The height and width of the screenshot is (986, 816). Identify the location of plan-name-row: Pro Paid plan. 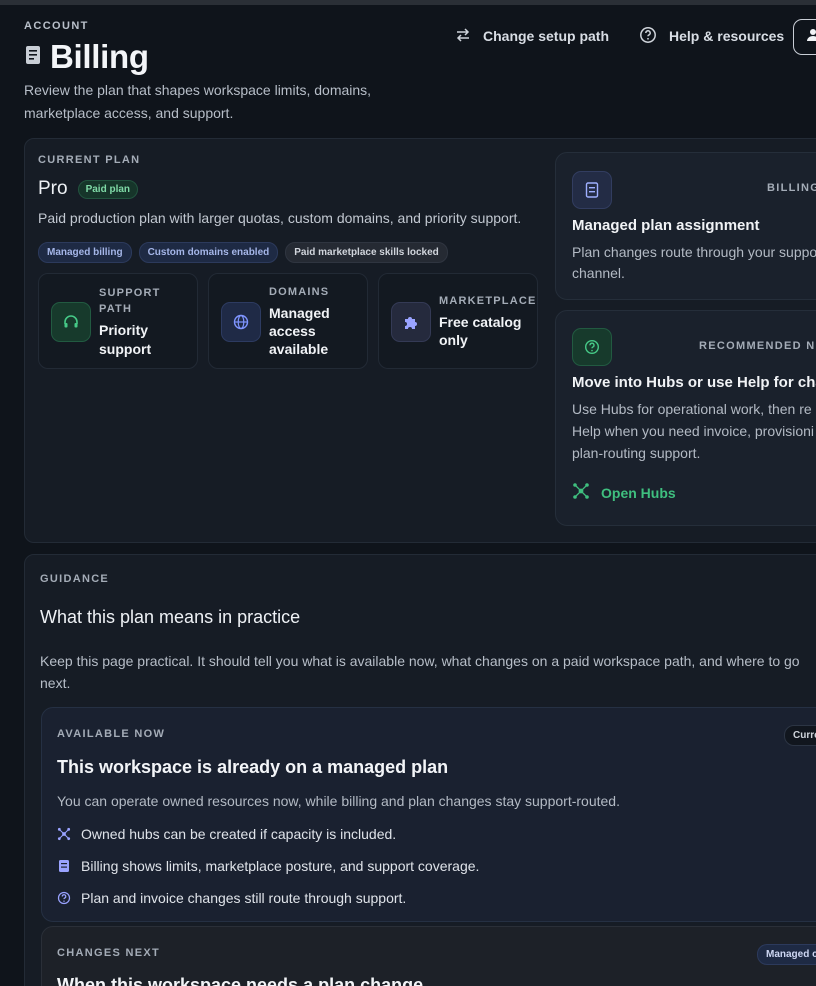
(88, 189).